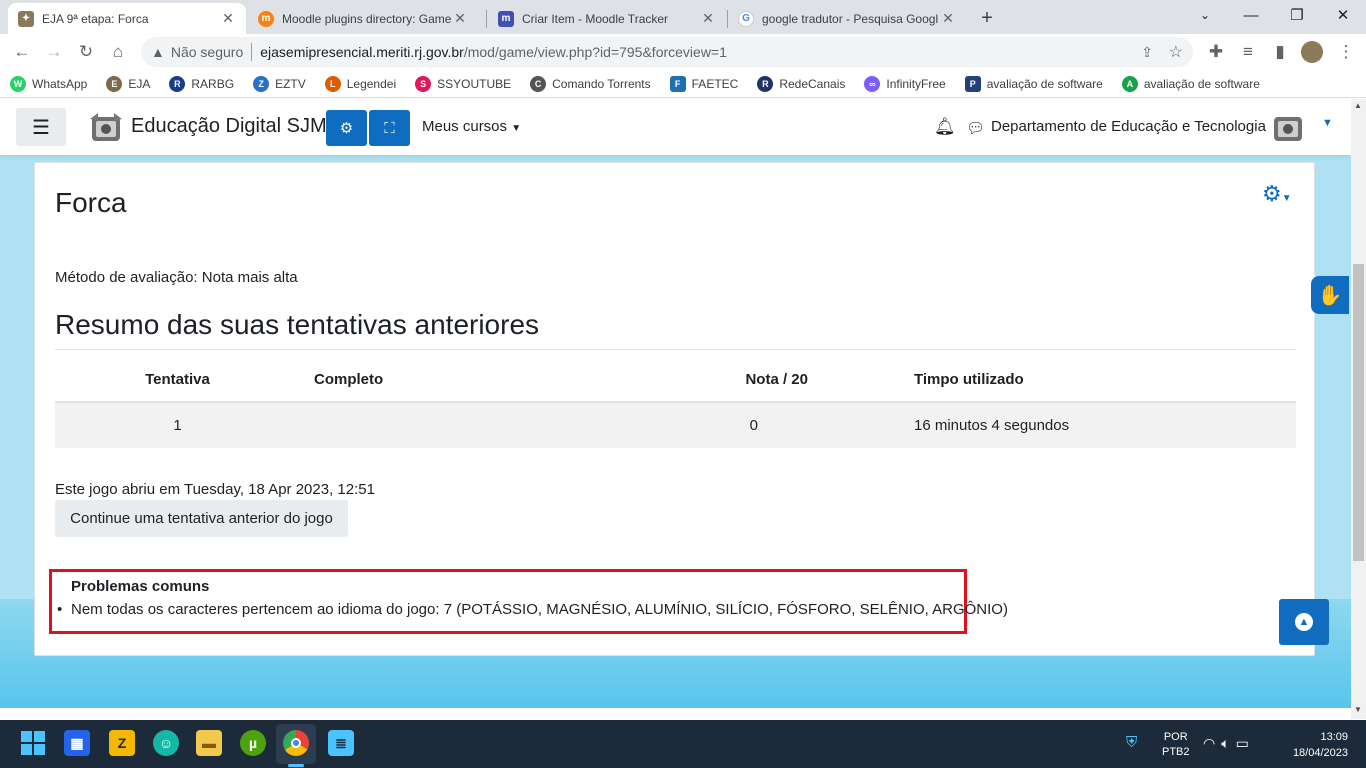 The height and width of the screenshot is (768, 1366). I want to click on forward-button: →, so click(54, 52).